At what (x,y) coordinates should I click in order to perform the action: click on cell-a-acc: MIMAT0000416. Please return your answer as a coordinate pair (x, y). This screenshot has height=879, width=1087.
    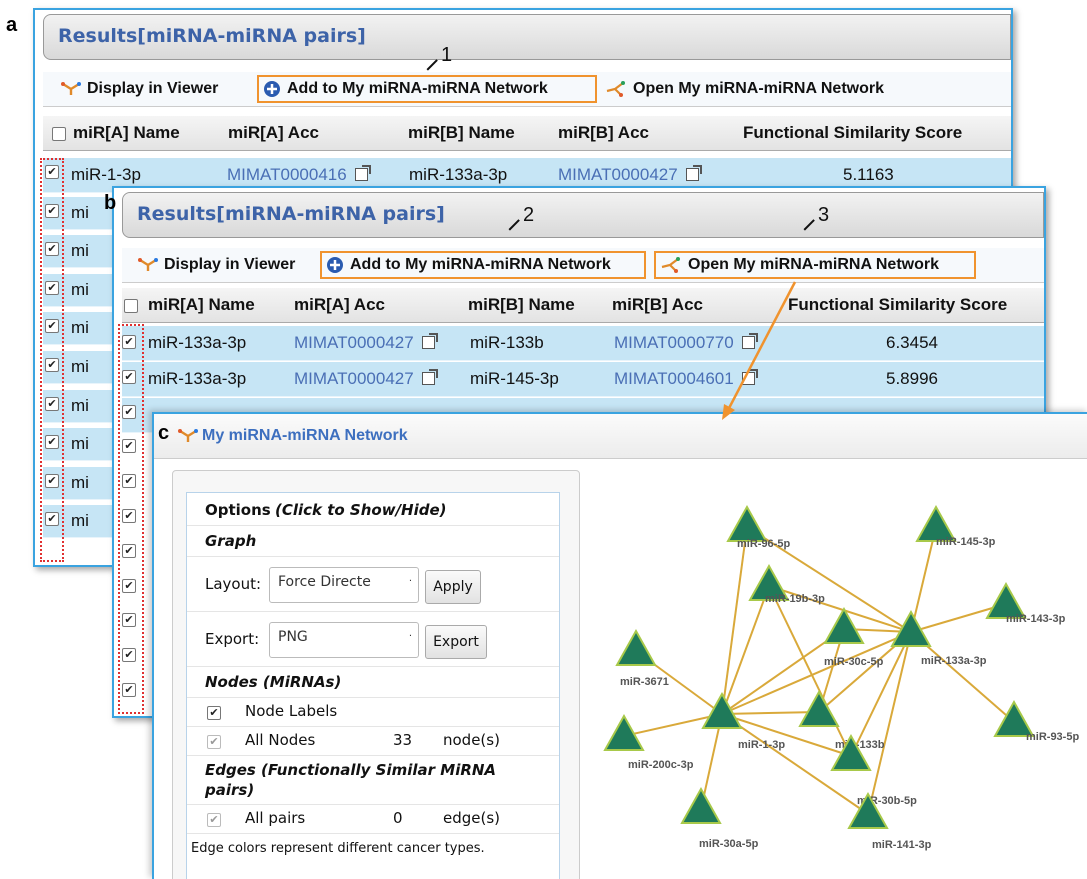
    Looking at the image, I should click on (299, 175).